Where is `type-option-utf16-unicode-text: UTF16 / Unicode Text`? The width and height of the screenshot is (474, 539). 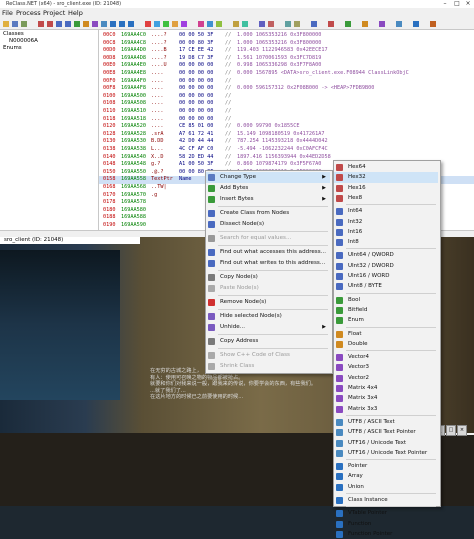 type-option-utf16-unicode-text: UTF16 / Unicode Text is located at coordinates (386, 443).